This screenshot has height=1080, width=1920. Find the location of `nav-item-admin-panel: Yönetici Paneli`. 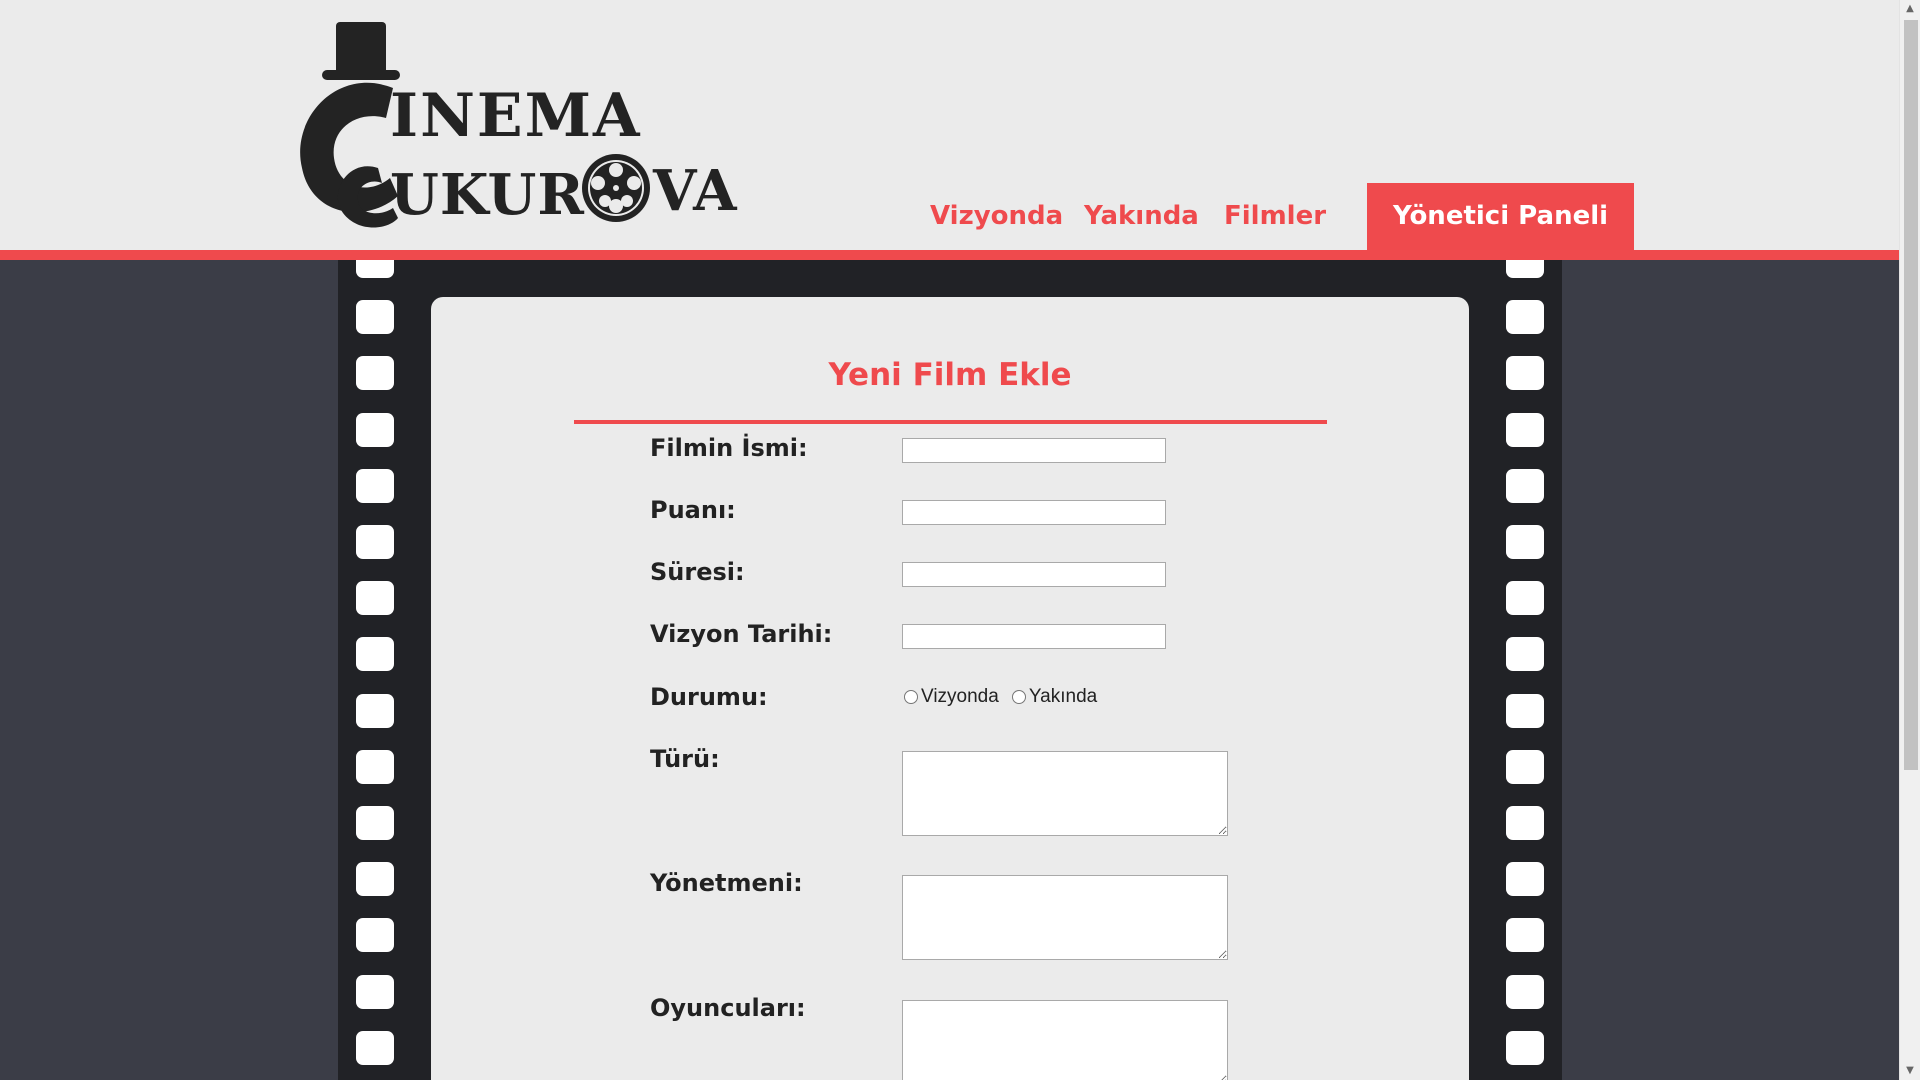

nav-item-admin-panel: Yönetici Paneli is located at coordinates (1501, 216).